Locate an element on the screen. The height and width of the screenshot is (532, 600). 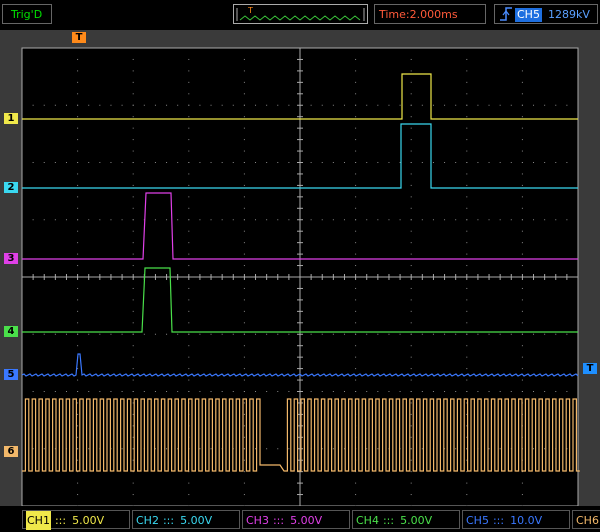
ch4-marker: 4 is located at coordinates (11, 331).